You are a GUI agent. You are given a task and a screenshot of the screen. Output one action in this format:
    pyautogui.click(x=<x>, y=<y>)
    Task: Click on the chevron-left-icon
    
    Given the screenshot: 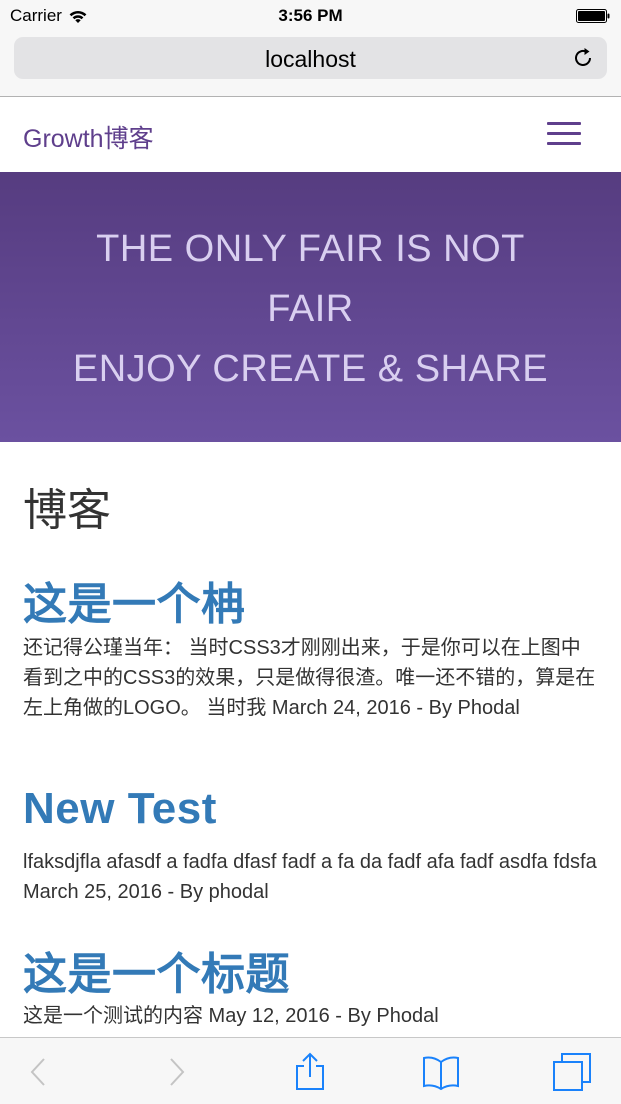 What is the action you would take?
    pyautogui.click(x=40, y=1072)
    